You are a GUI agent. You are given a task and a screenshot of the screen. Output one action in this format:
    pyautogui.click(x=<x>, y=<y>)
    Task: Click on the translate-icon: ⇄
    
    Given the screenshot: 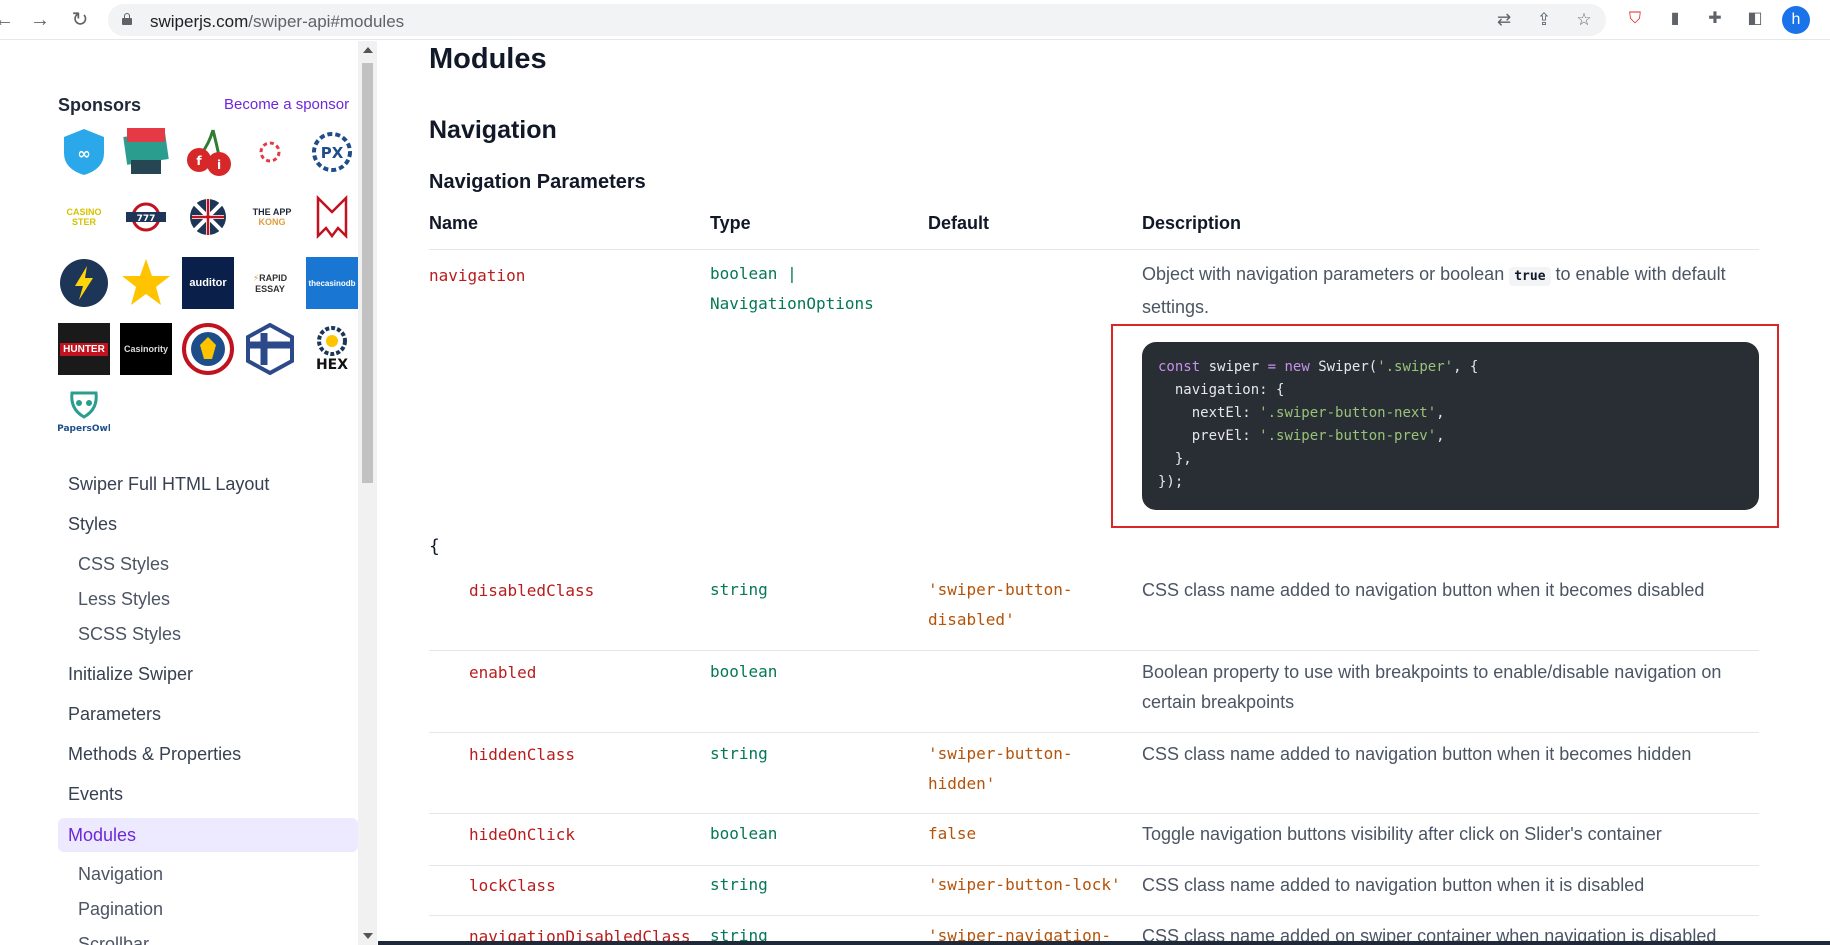 What is the action you would take?
    pyautogui.click(x=1504, y=20)
    